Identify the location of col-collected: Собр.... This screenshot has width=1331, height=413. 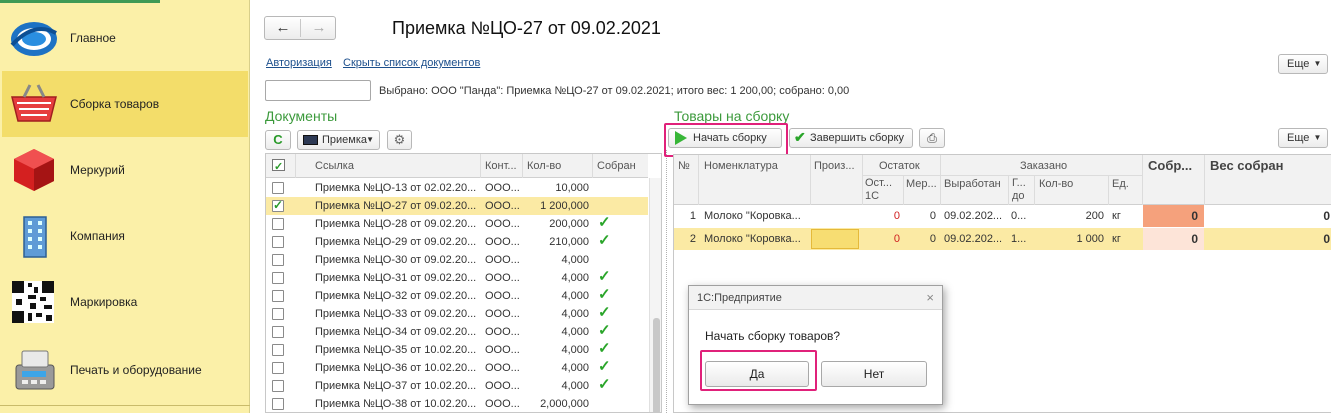
(1170, 166).